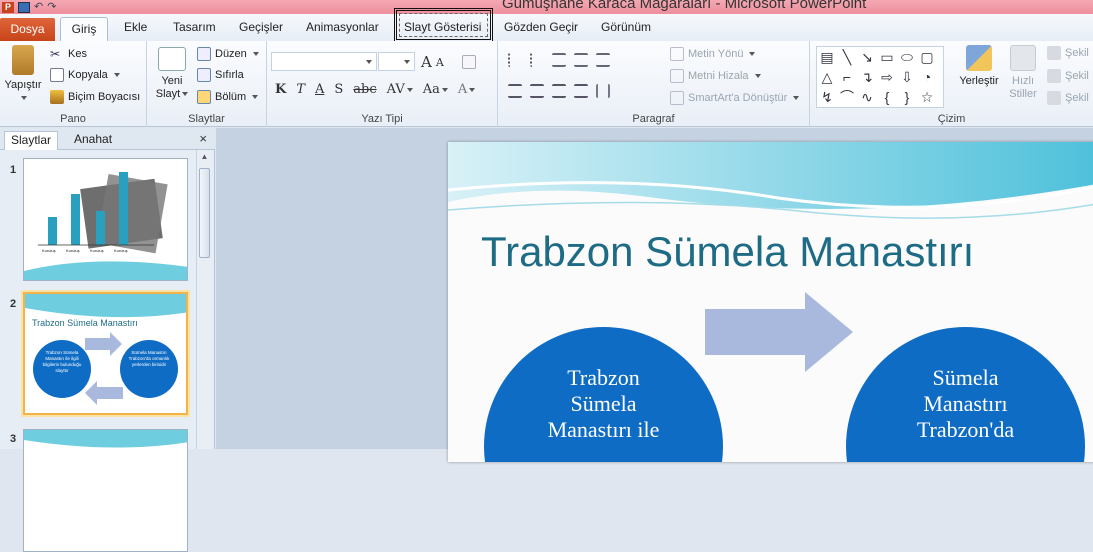 Image resolution: width=1093 pixels, height=552 pixels. Describe the element at coordinates (204, 75) in the screenshot. I see `reset-icon` at that location.